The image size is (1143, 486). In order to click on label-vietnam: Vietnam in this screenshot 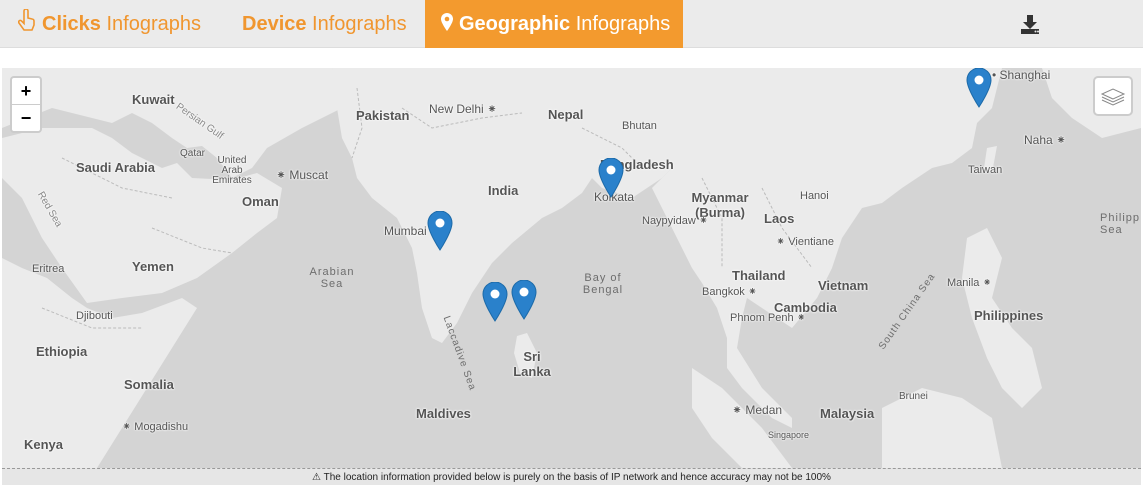, I will do `click(843, 285)`.